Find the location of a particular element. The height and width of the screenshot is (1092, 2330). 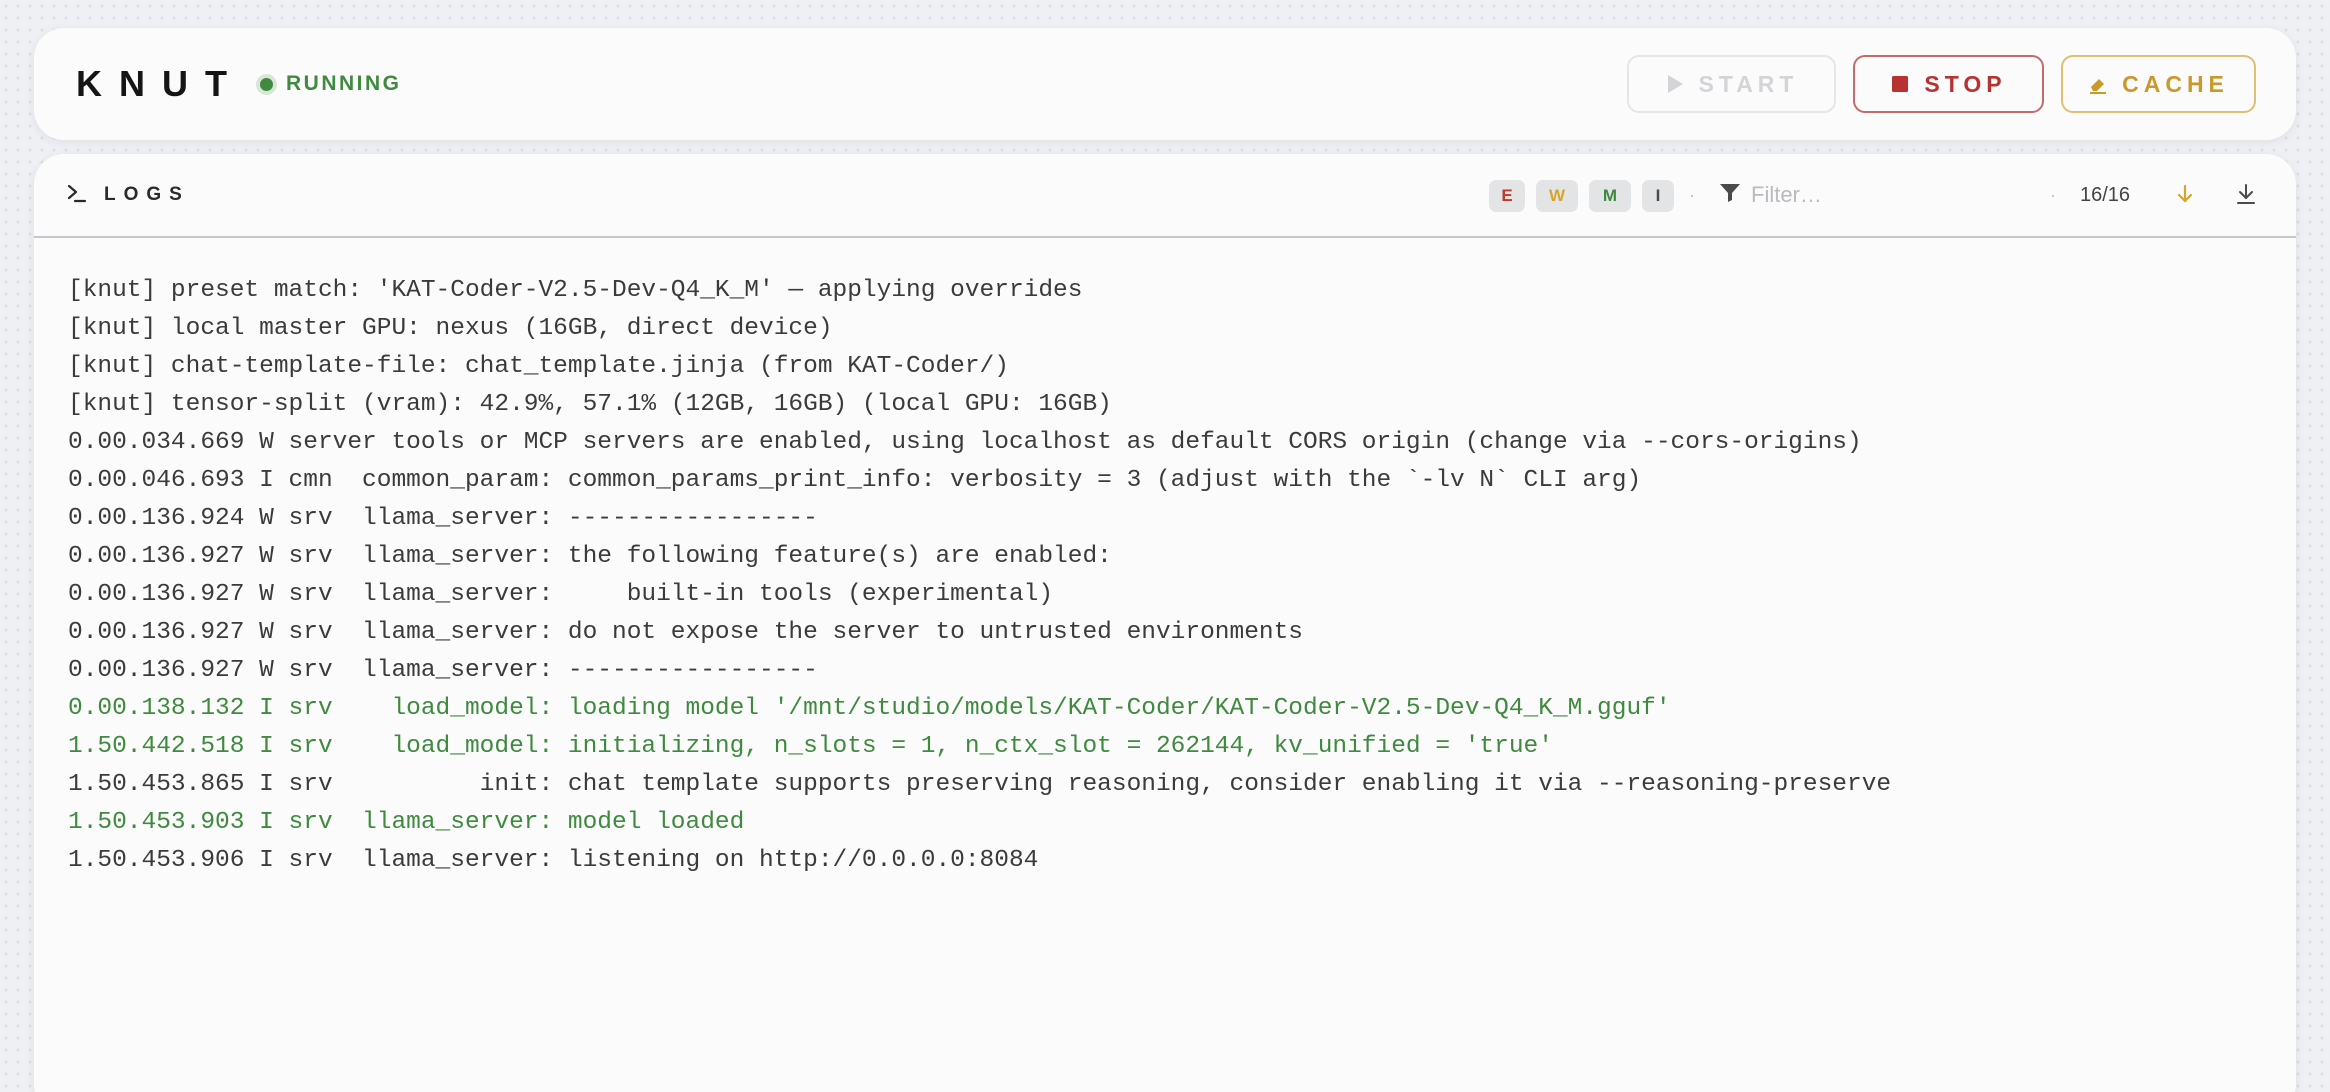

stop-button: STOP is located at coordinates (1948, 84).